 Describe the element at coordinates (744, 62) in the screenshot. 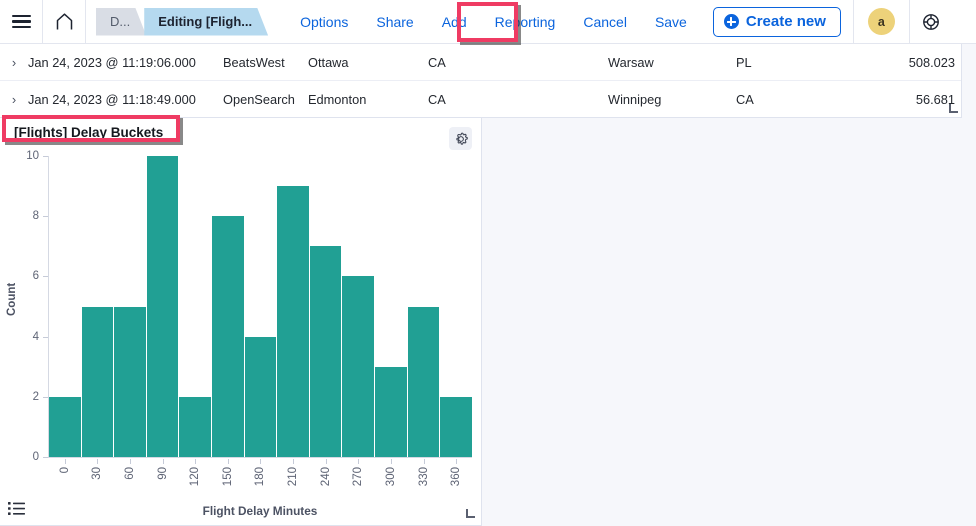

I see `cell-dest-country: PL` at that location.